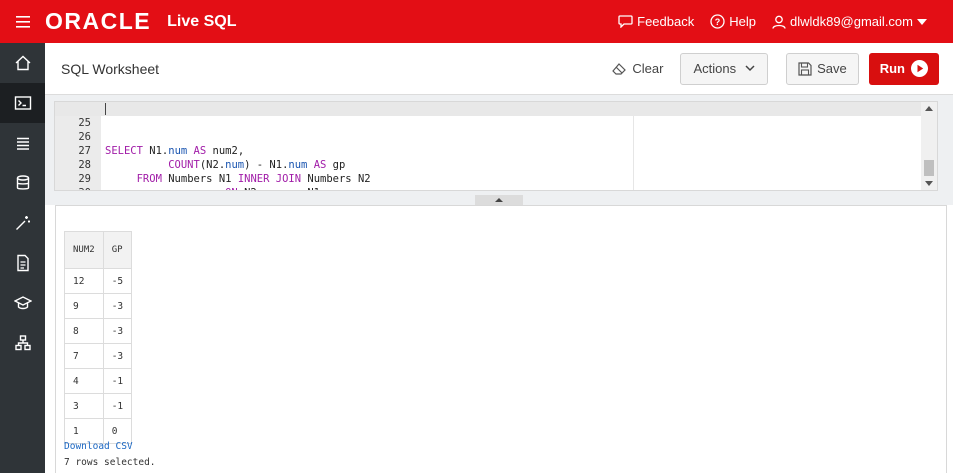  Describe the element at coordinates (110, 462) in the screenshot. I see `rows-selected-status: 7 rows selected.` at that location.